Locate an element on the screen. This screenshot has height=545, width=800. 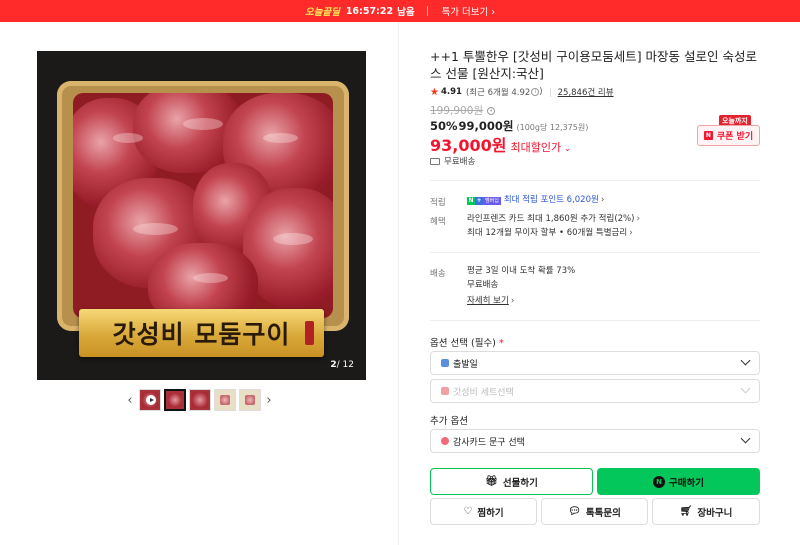
card-benefit-link: 라인프렌즈 카드 최대 1,860원 추가 적립(2%) › is located at coordinates (553, 219).